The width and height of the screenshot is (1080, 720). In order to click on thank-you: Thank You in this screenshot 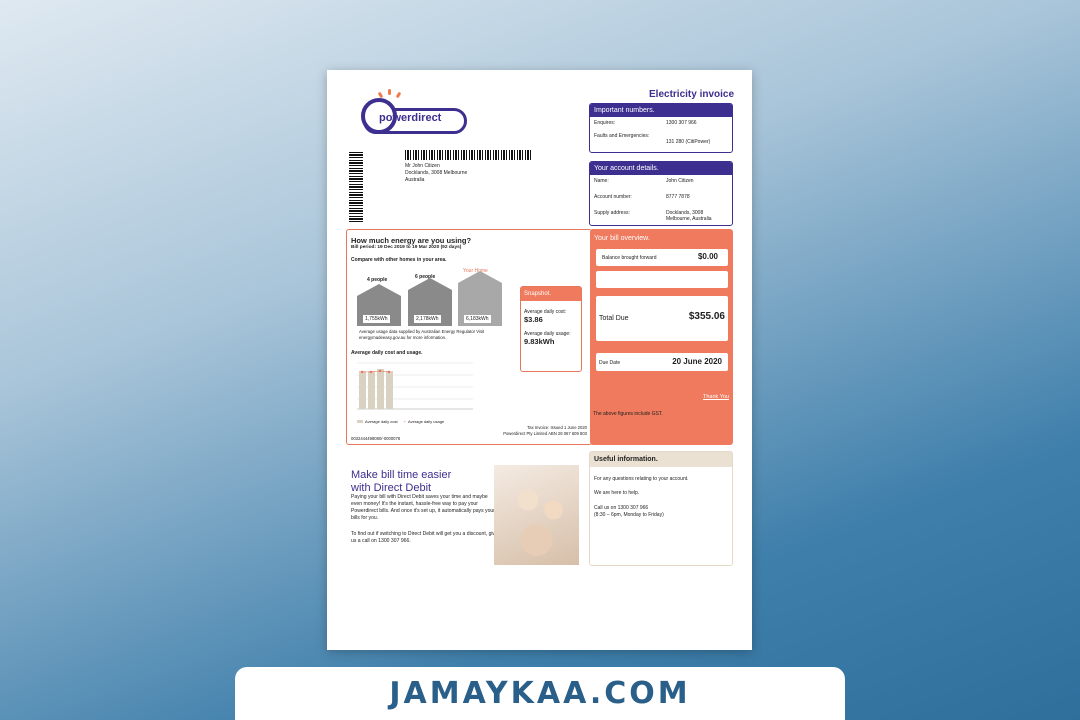, I will do `click(716, 397)`.